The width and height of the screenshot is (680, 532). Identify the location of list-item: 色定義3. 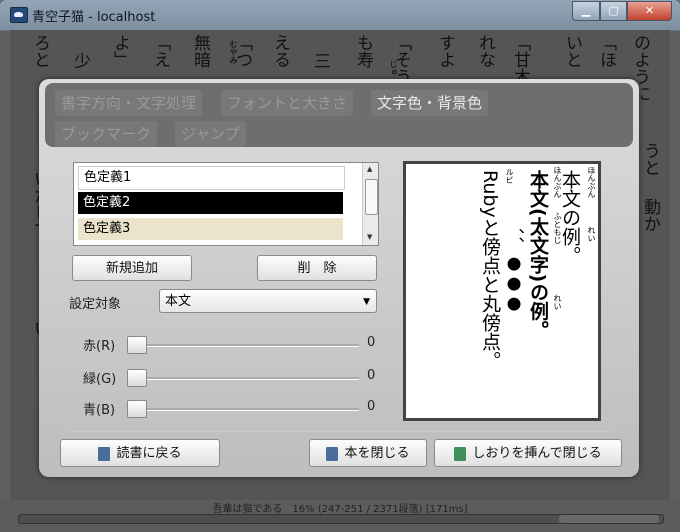
(210, 229).